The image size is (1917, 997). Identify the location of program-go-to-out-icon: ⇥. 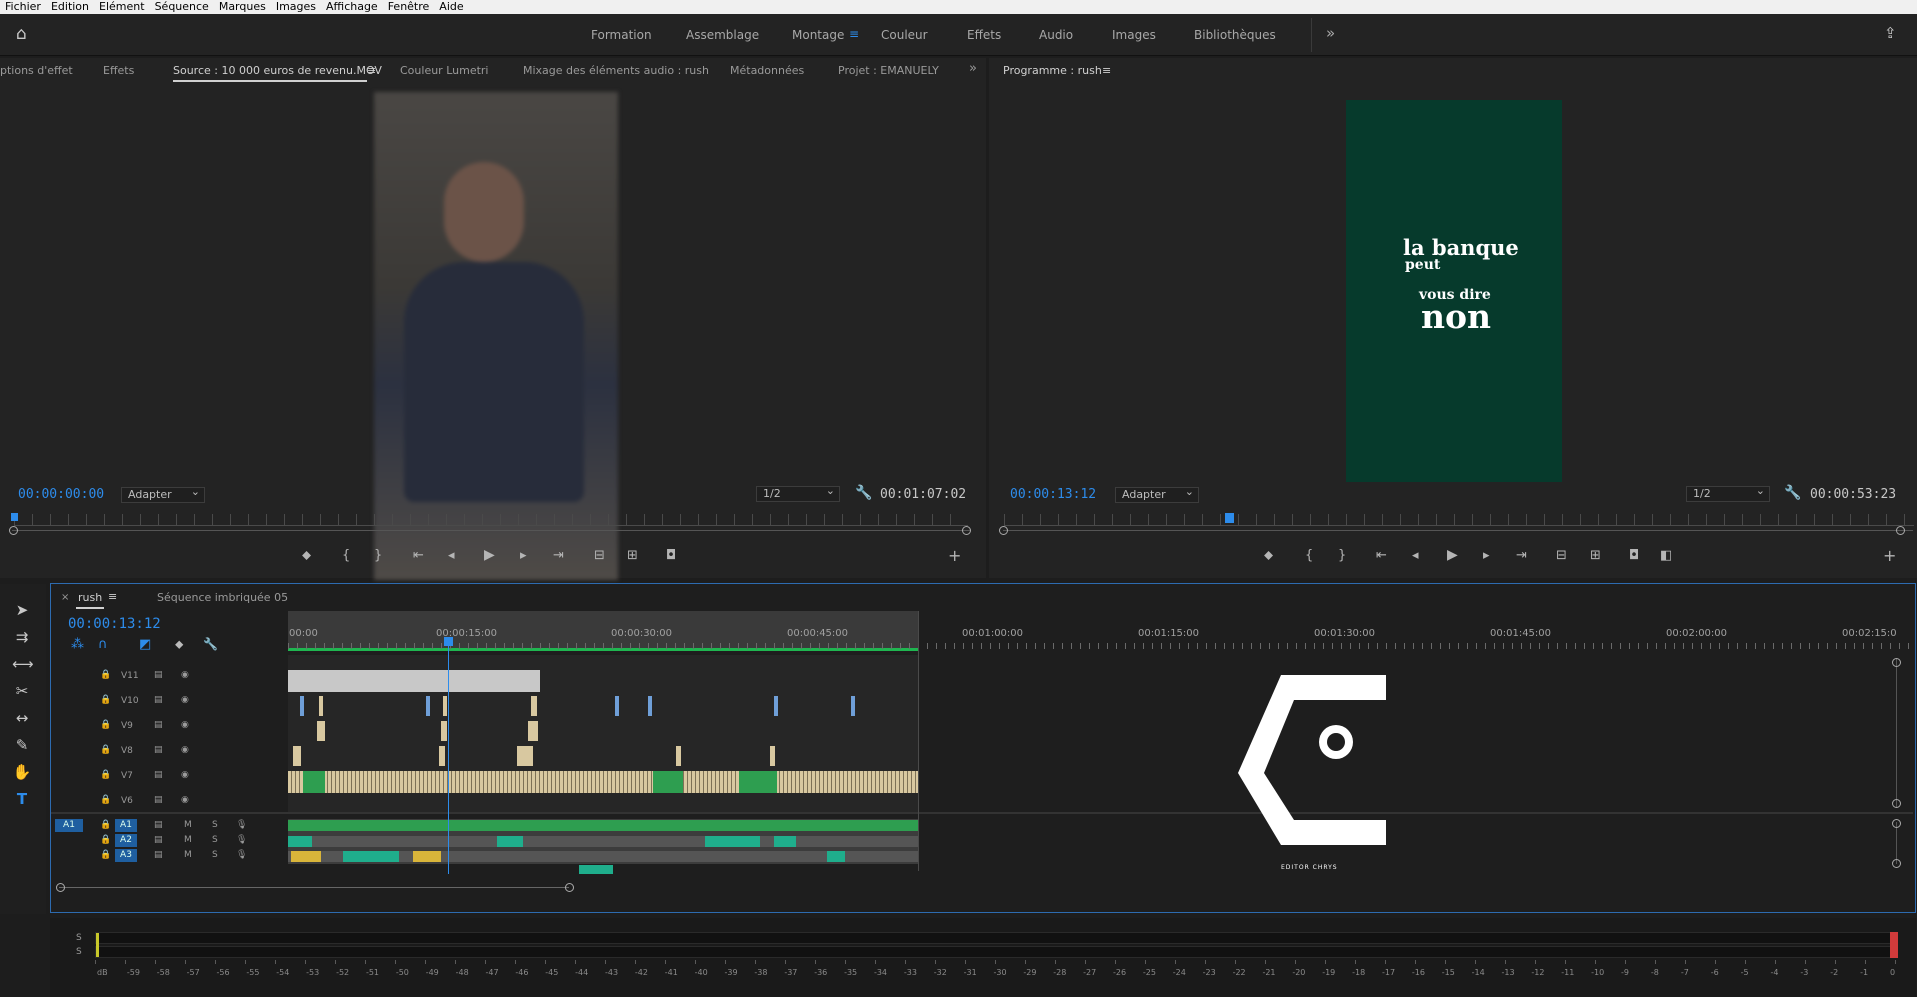
(1521, 555).